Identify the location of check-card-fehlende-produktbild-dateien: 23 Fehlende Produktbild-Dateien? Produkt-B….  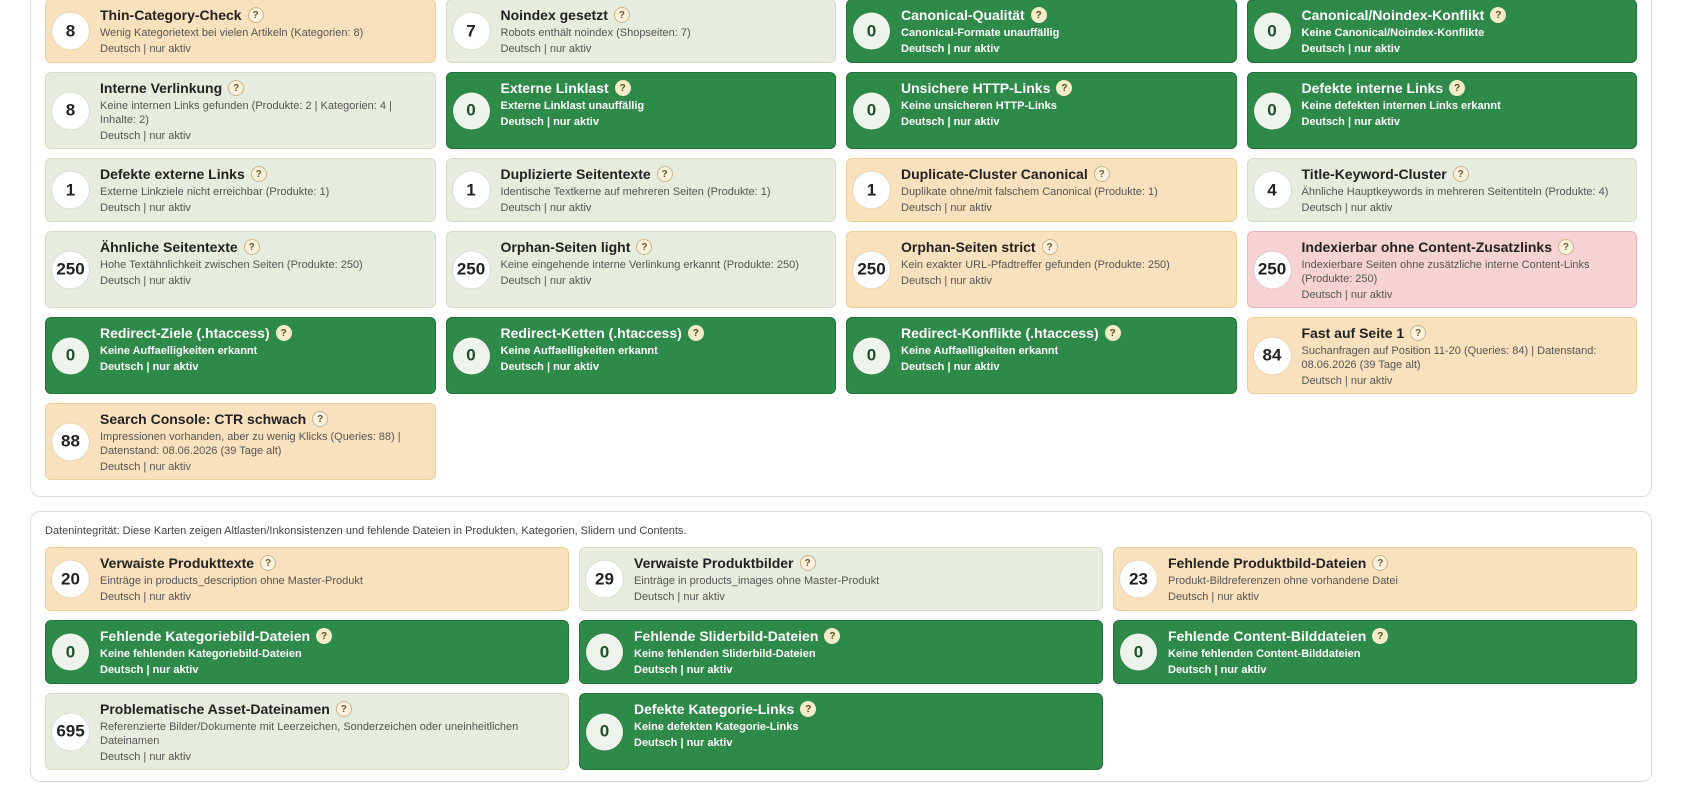
(1375, 579).